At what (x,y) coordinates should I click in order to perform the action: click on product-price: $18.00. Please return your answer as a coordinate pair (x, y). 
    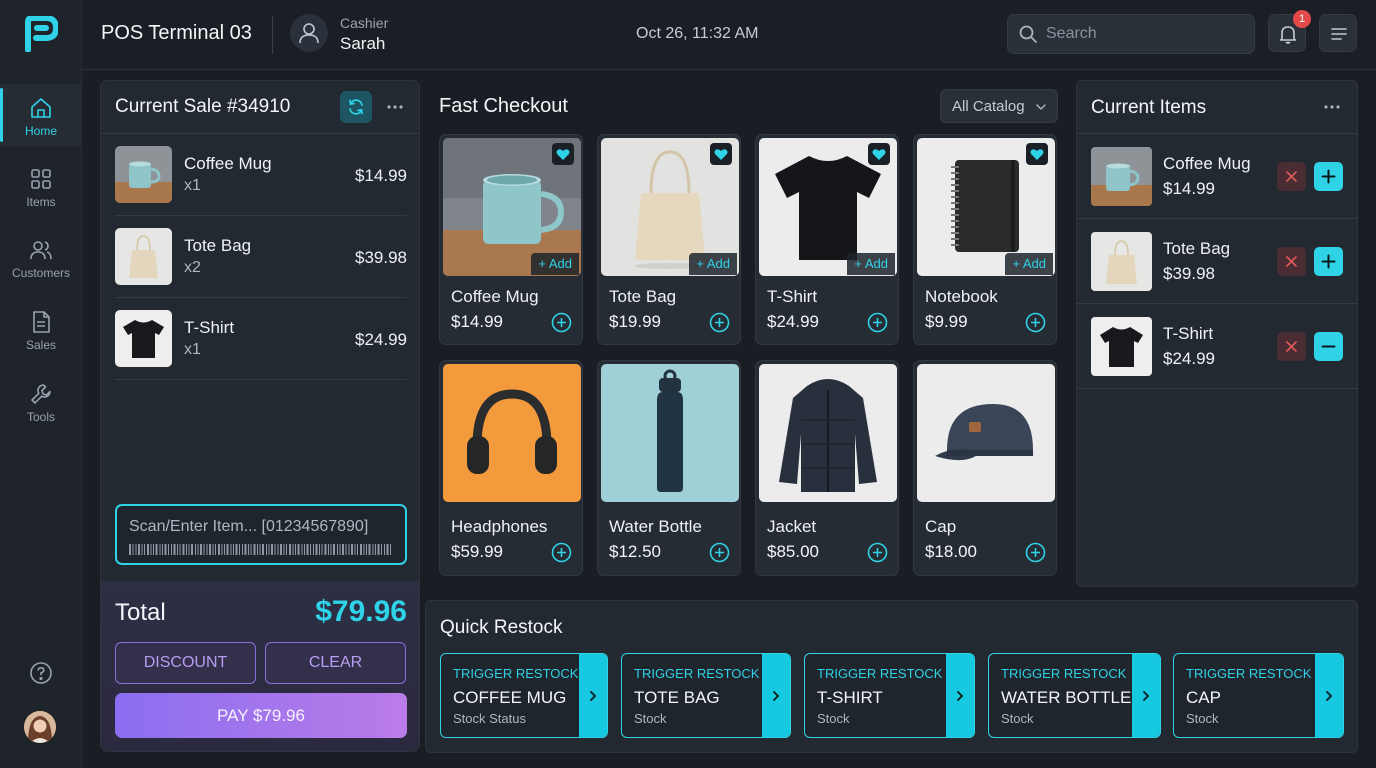
    Looking at the image, I should click on (951, 551).